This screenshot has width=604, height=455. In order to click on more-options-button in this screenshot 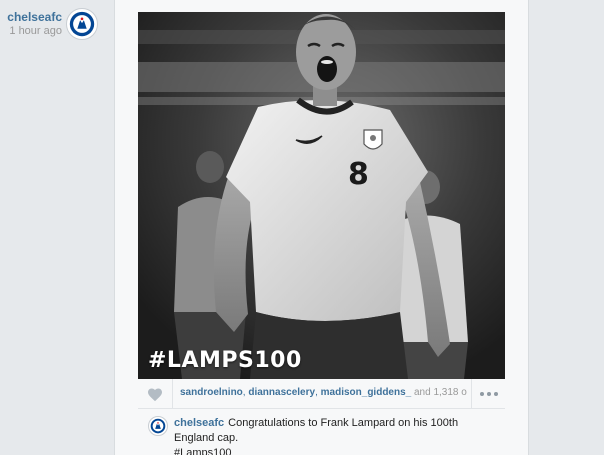, I will do `click(488, 394)`.